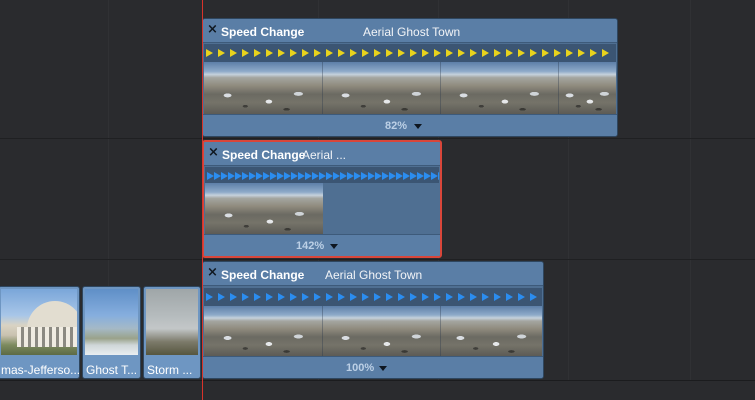  Describe the element at coordinates (322, 245) in the screenshot. I see `speed-footer: 142%` at that location.